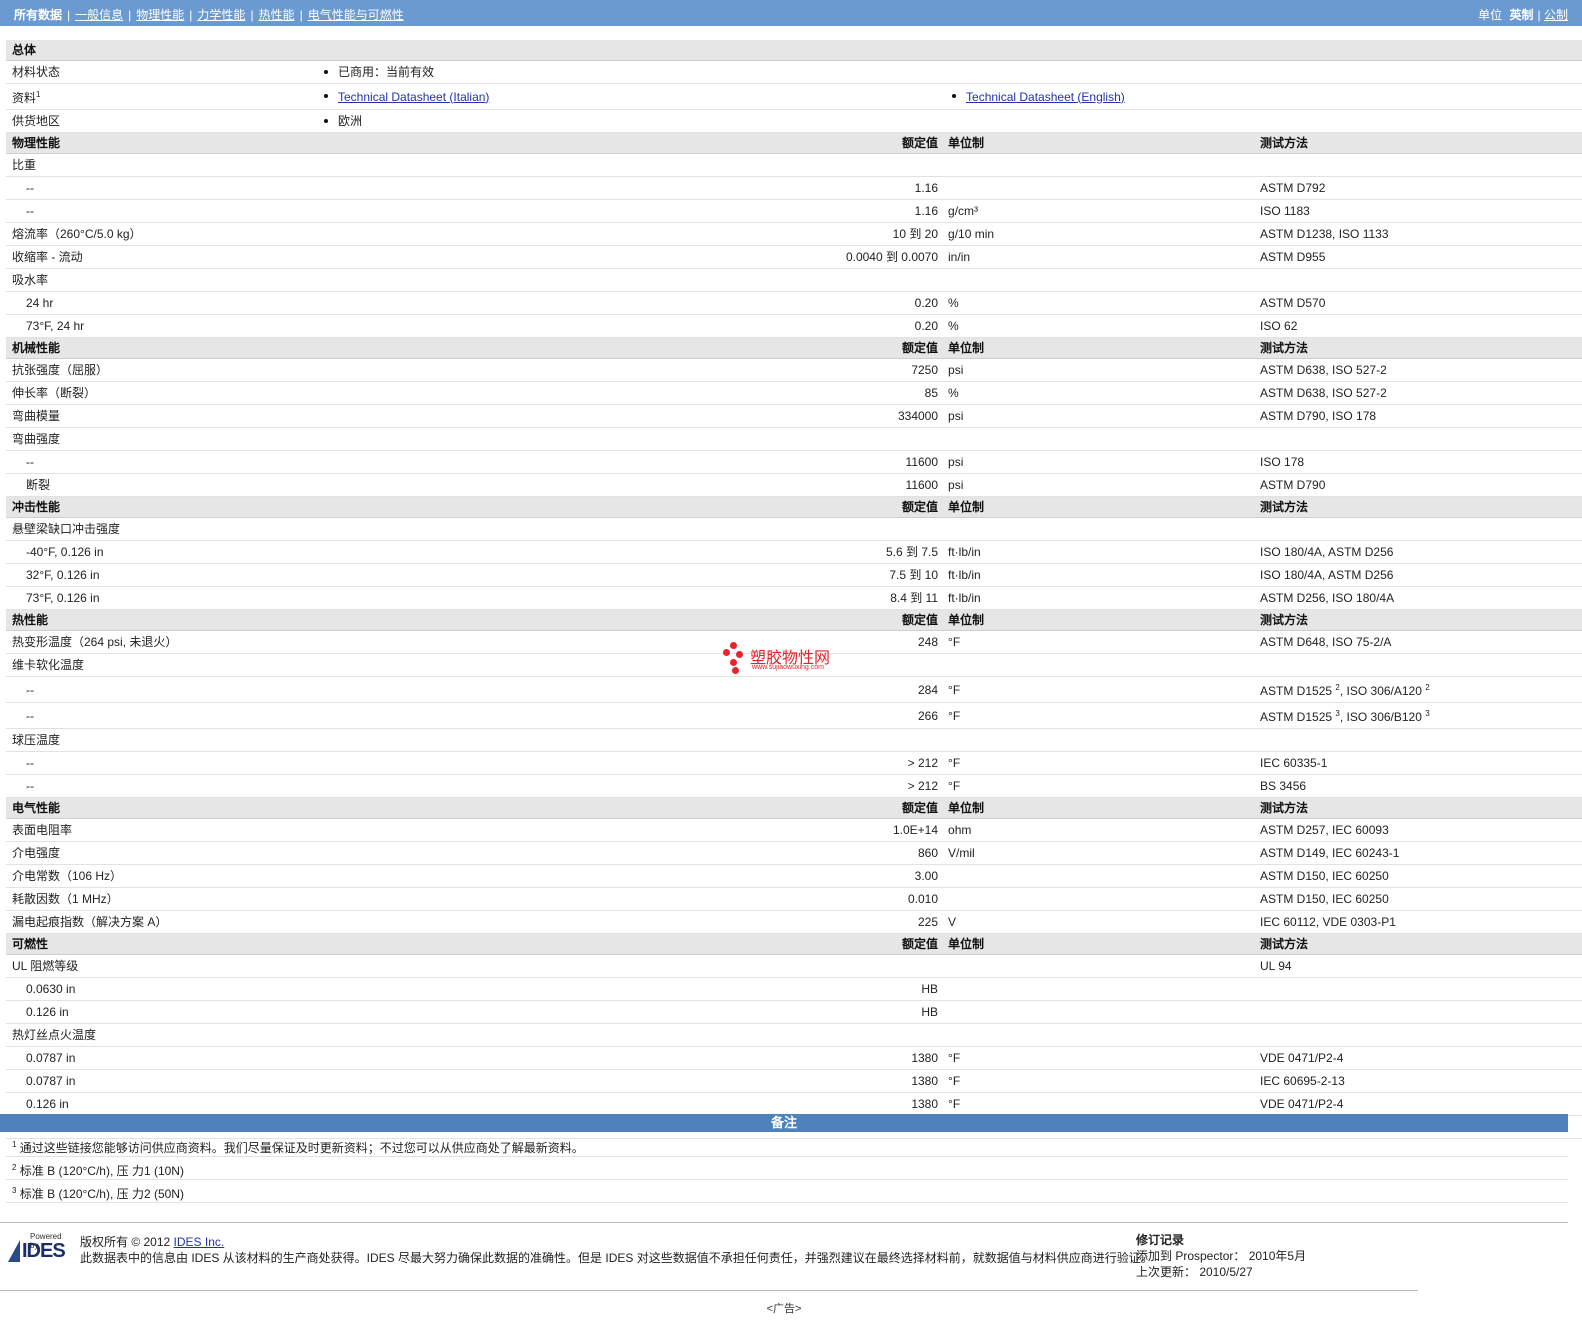 The height and width of the screenshot is (1327, 1582). I want to click on footnote-ref: 3, so click(1427, 713).